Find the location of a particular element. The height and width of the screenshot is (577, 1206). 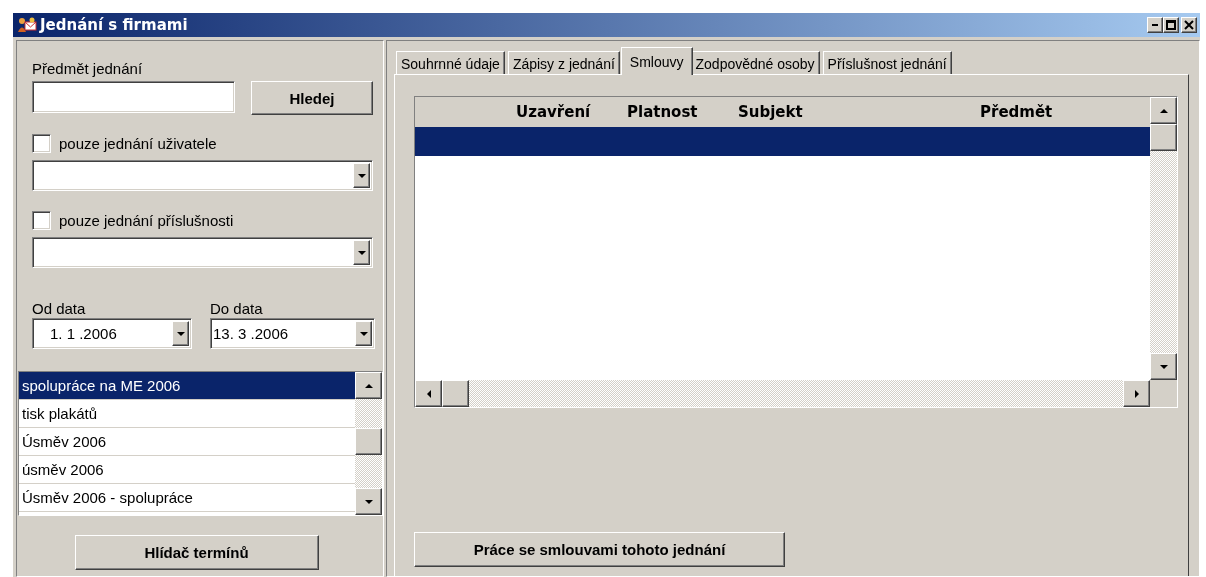

search-button: Hledej is located at coordinates (312, 98).